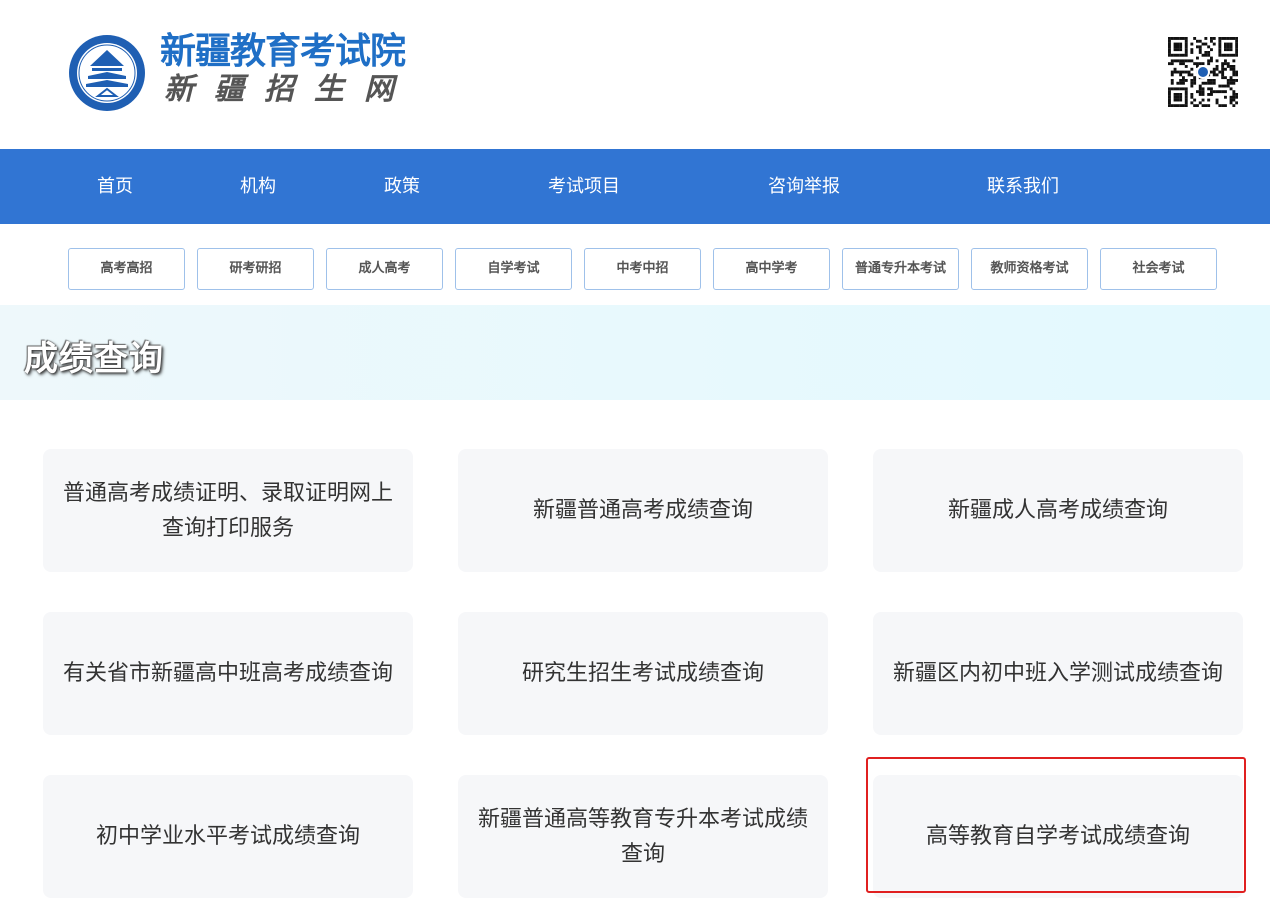 Image resolution: width=1270 pixels, height=906 pixels. I want to click on card-label: 普通高考成绩证明、录取证明网上查询打印服务, so click(227, 510).